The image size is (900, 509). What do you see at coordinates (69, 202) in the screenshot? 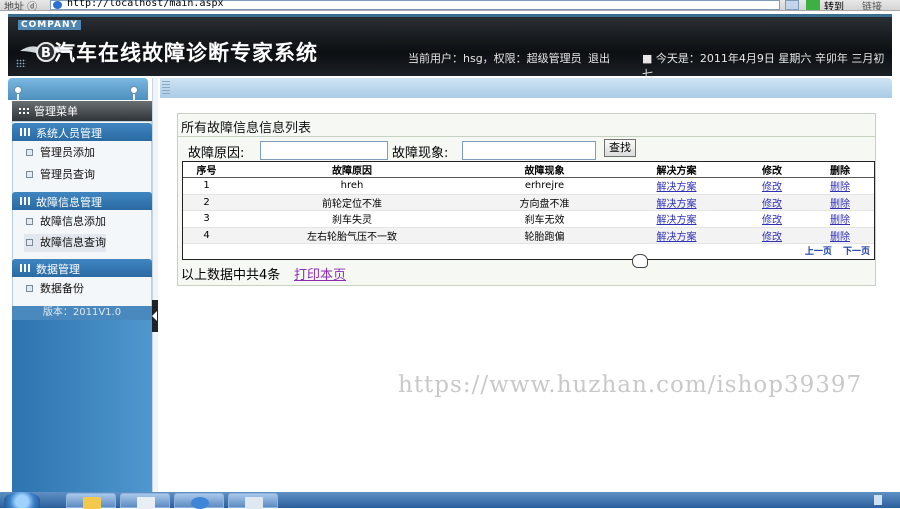
I see `group-label: 故障信息管理` at bounding box center [69, 202].